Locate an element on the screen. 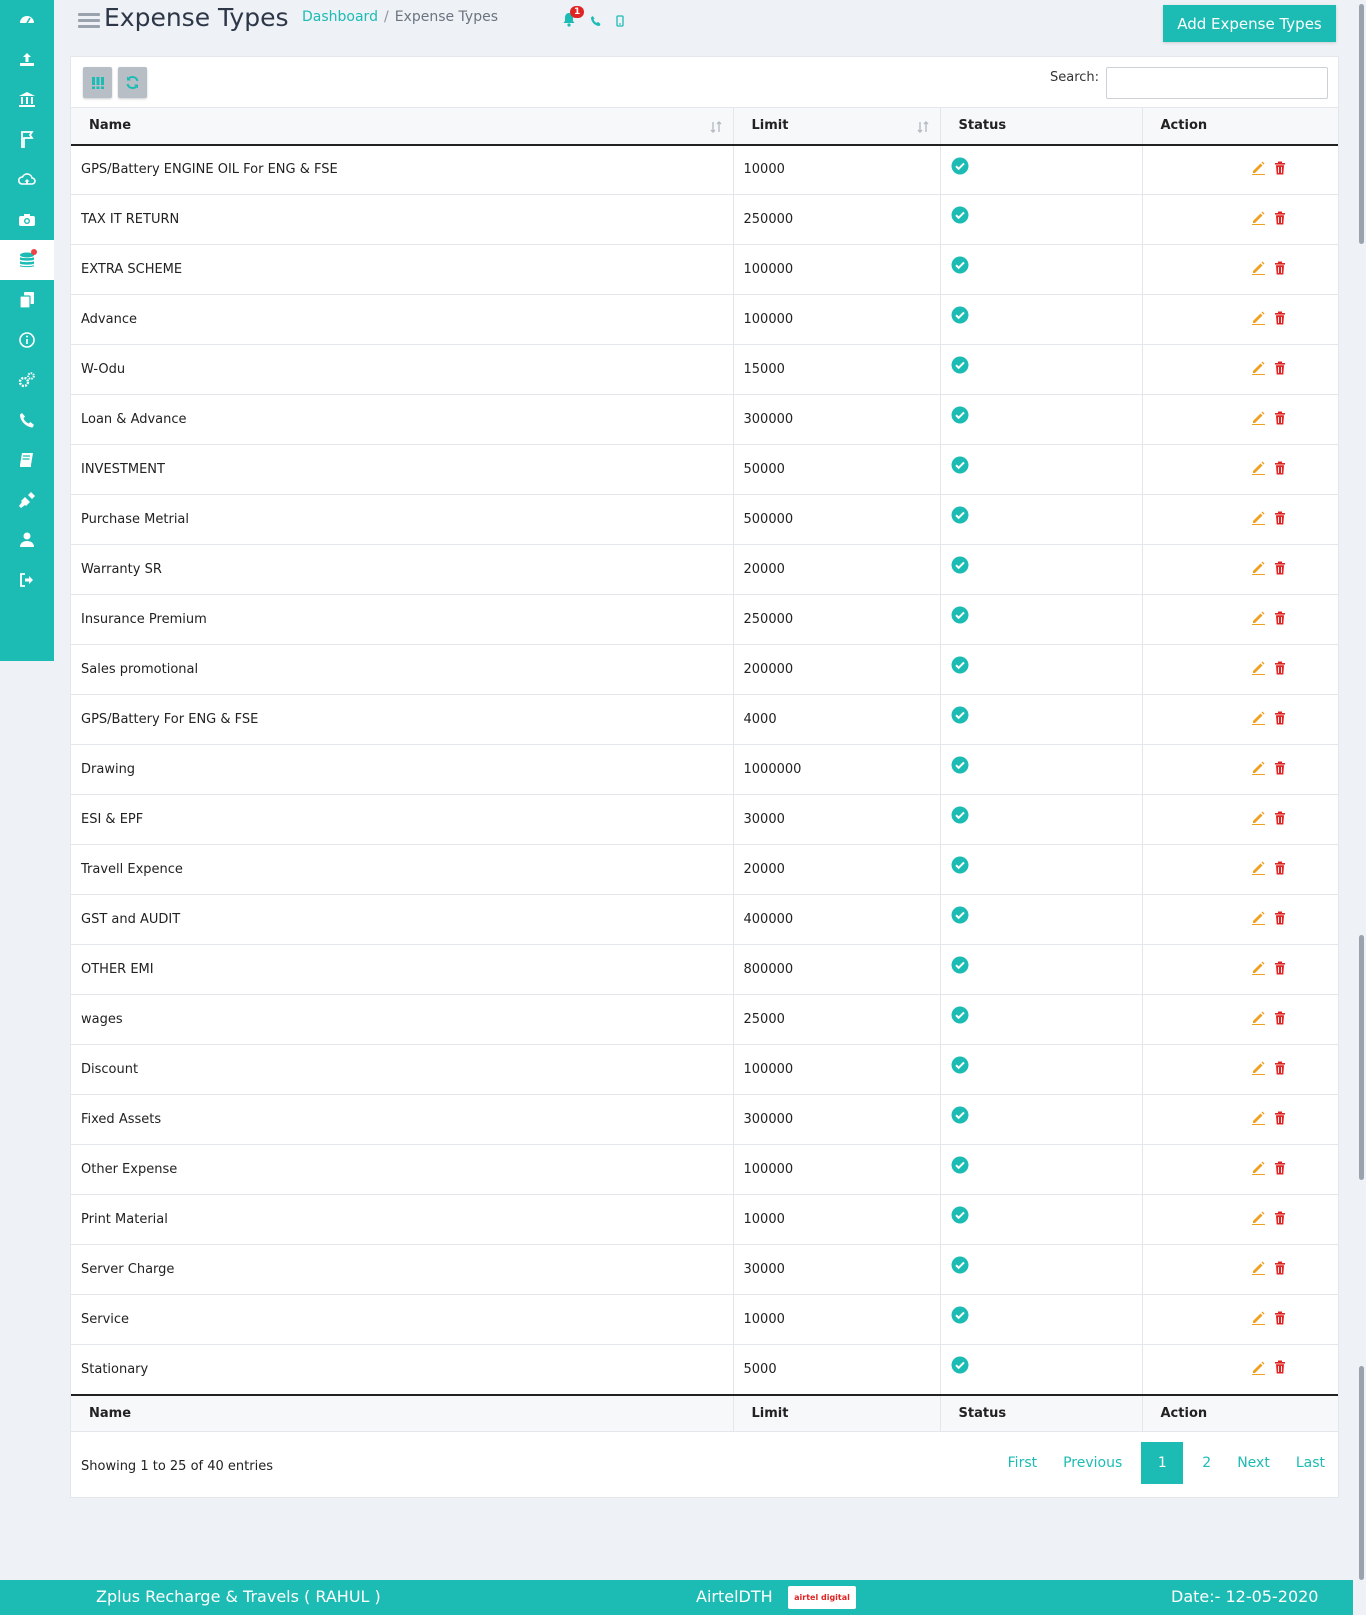  sidebar-item-upload is located at coordinates (27, 60).